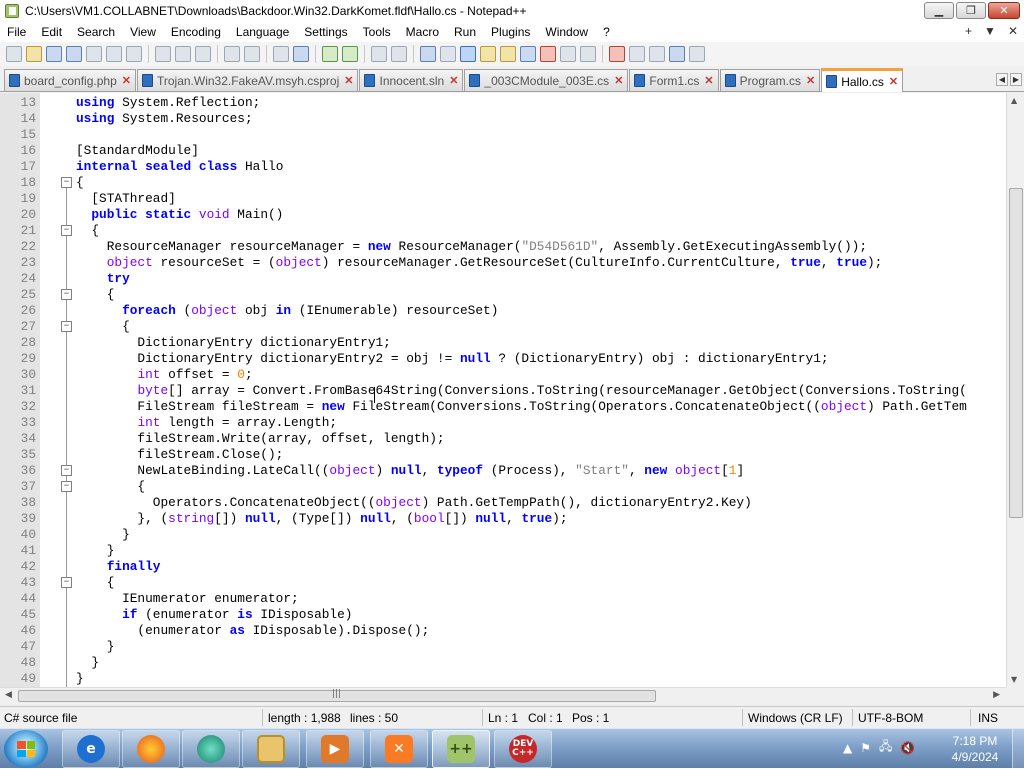 This screenshot has width=1024, height=769. I want to click on minimize-button: ▁, so click(939, 10).